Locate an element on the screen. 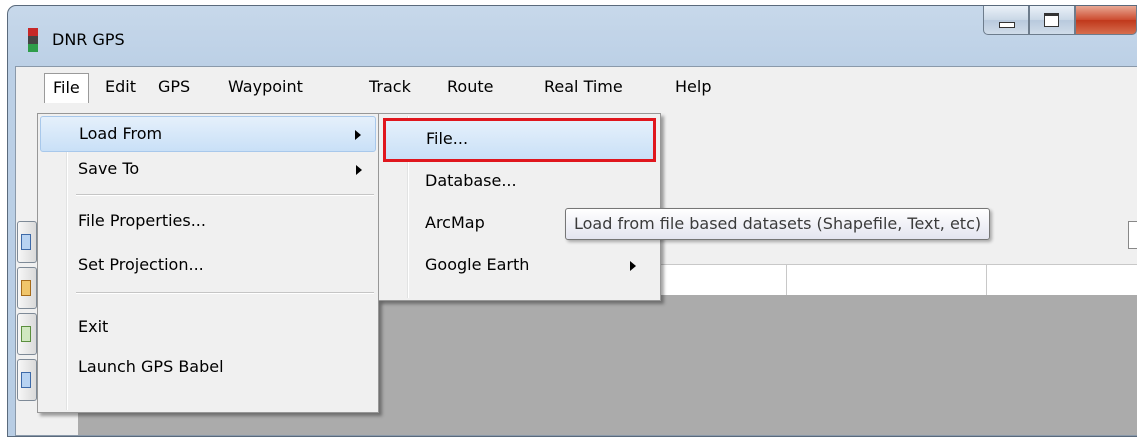  menu-item-label: Save To is located at coordinates (109, 168).